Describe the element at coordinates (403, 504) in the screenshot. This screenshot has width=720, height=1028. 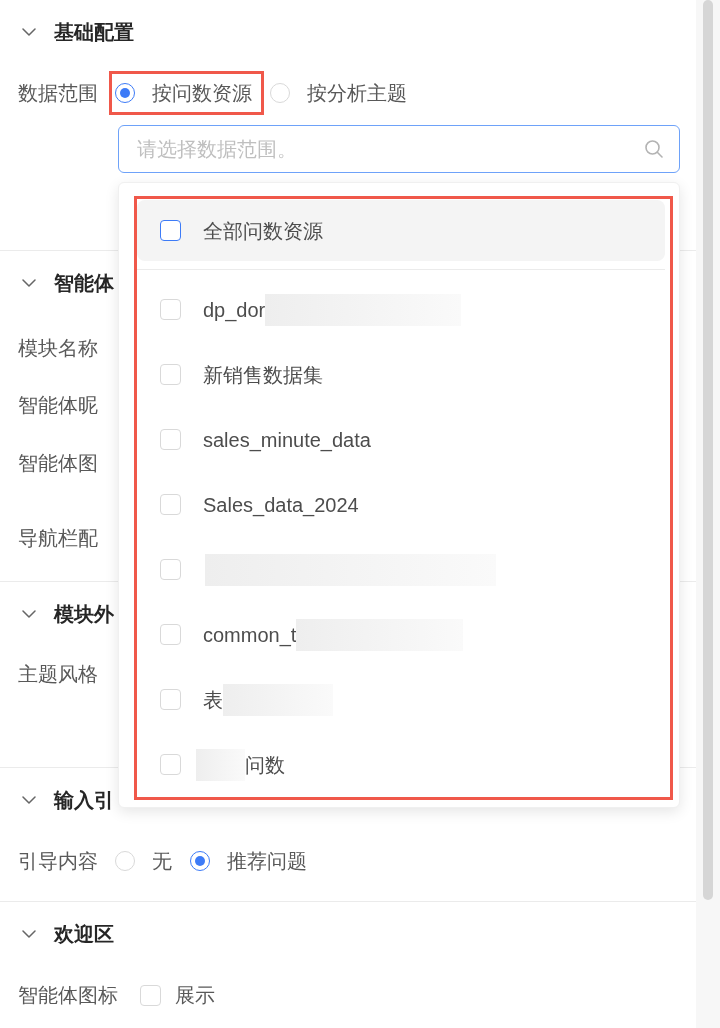
I see `dropdown-option: Sales_data_2024` at that location.